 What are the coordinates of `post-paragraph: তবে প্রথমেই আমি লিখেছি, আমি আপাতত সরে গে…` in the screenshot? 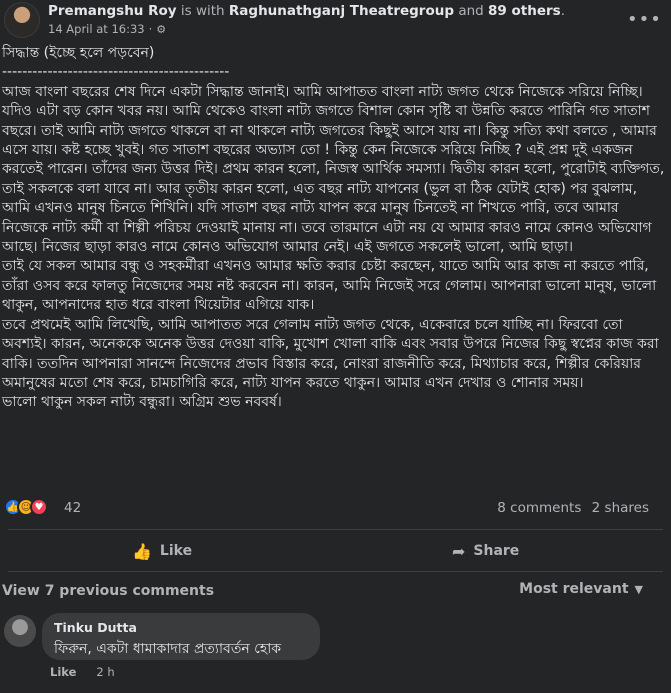 It's located at (330, 353).